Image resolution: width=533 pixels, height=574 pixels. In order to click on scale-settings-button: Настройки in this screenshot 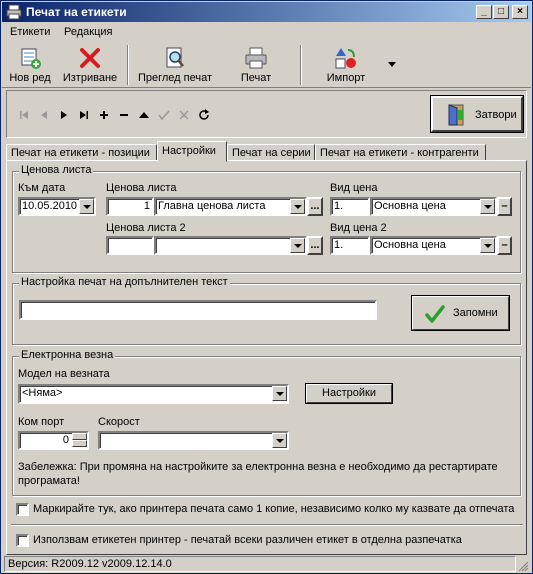, I will do `click(349, 393)`.